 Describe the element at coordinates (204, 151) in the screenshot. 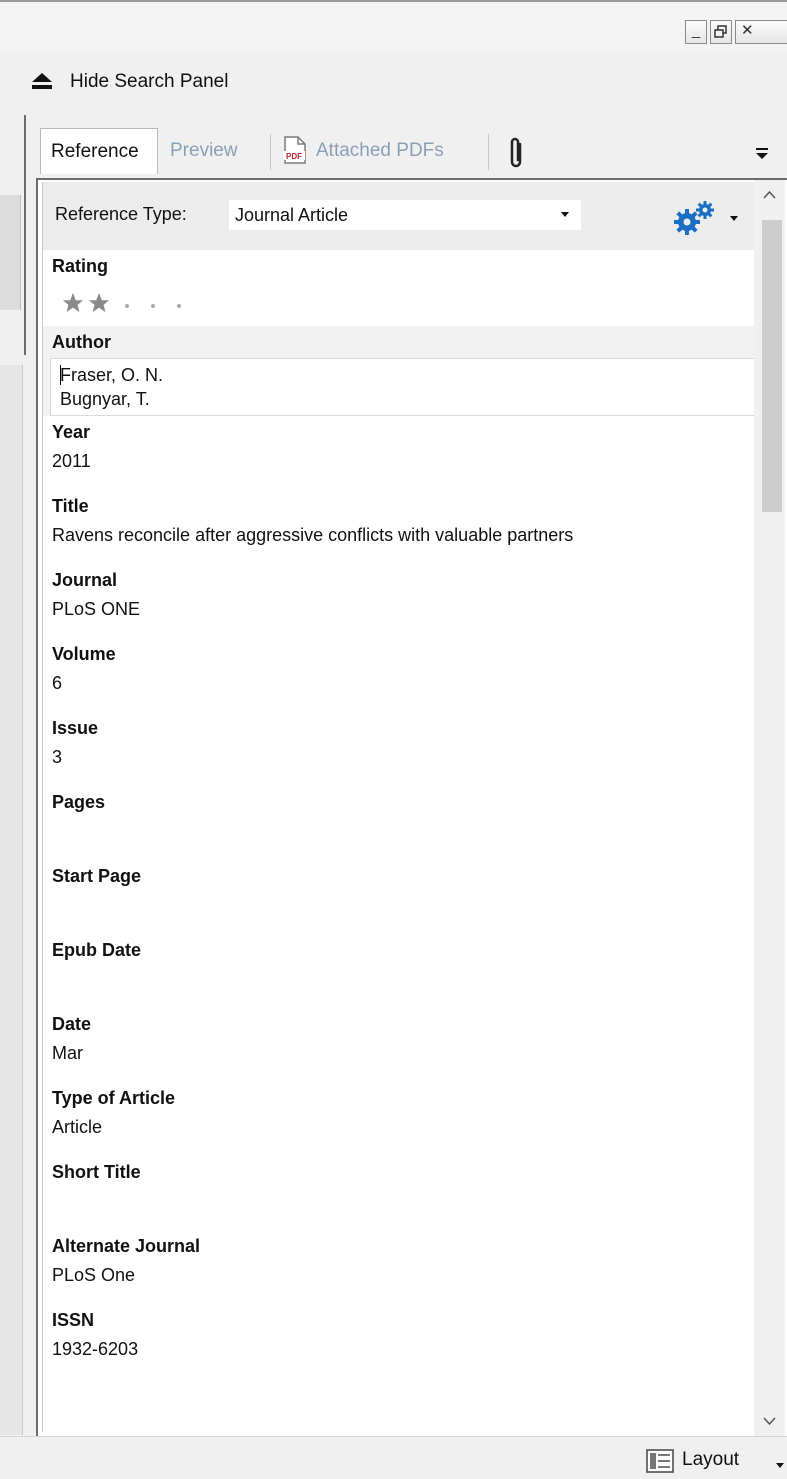

I see `tab-preview: Preview` at that location.